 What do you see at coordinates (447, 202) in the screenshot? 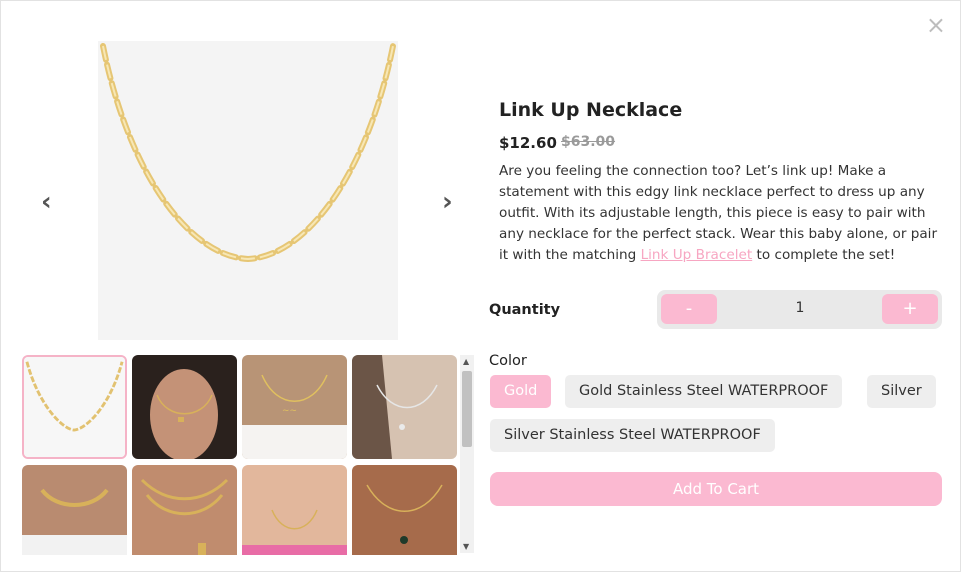
I see `chevron-right-icon: ›` at bounding box center [447, 202].